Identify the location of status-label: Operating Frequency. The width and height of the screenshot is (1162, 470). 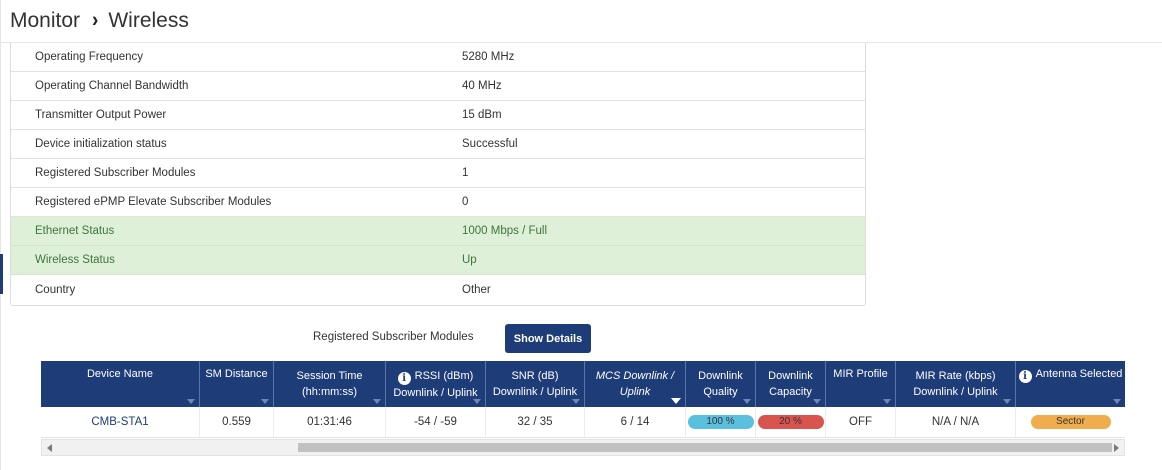
(89, 57).